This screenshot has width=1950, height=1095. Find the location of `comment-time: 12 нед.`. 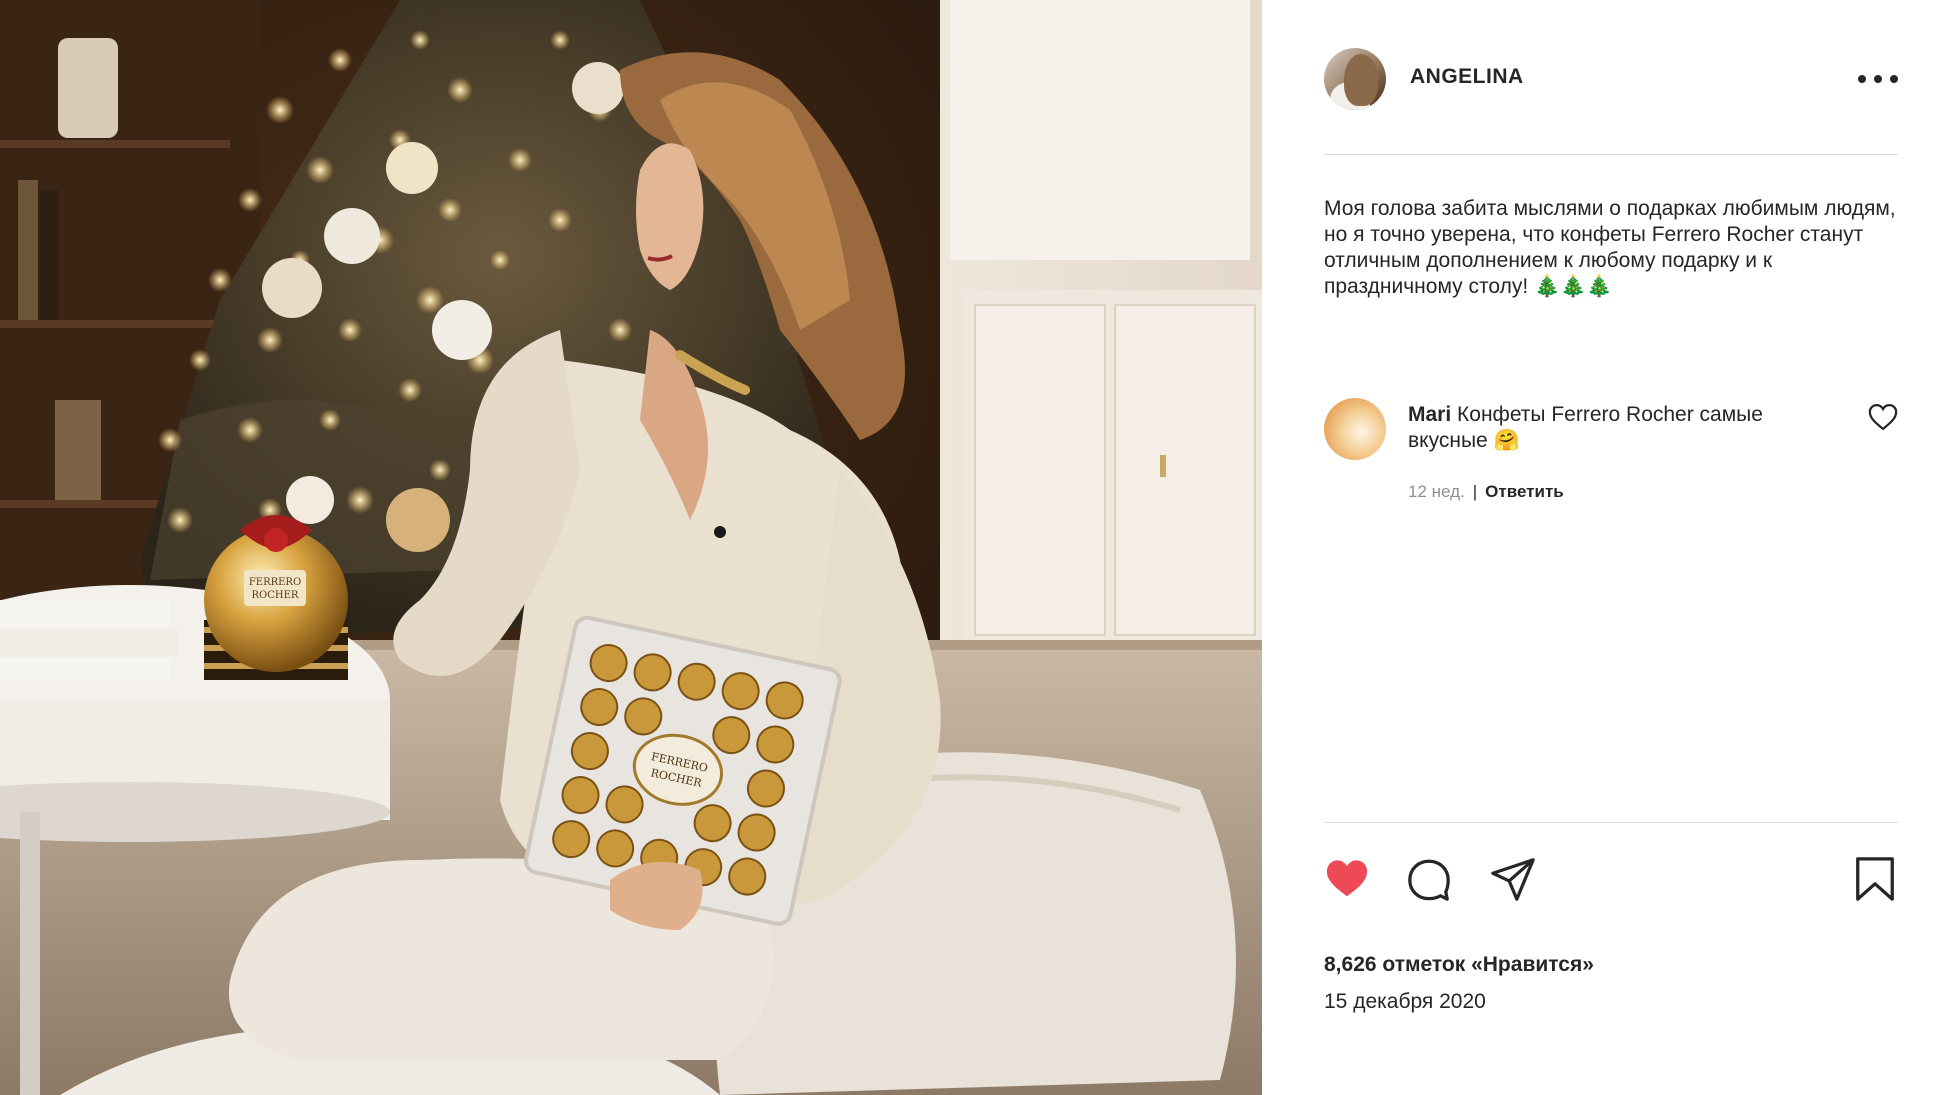

comment-time: 12 нед. is located at coordinates (1436, 491).